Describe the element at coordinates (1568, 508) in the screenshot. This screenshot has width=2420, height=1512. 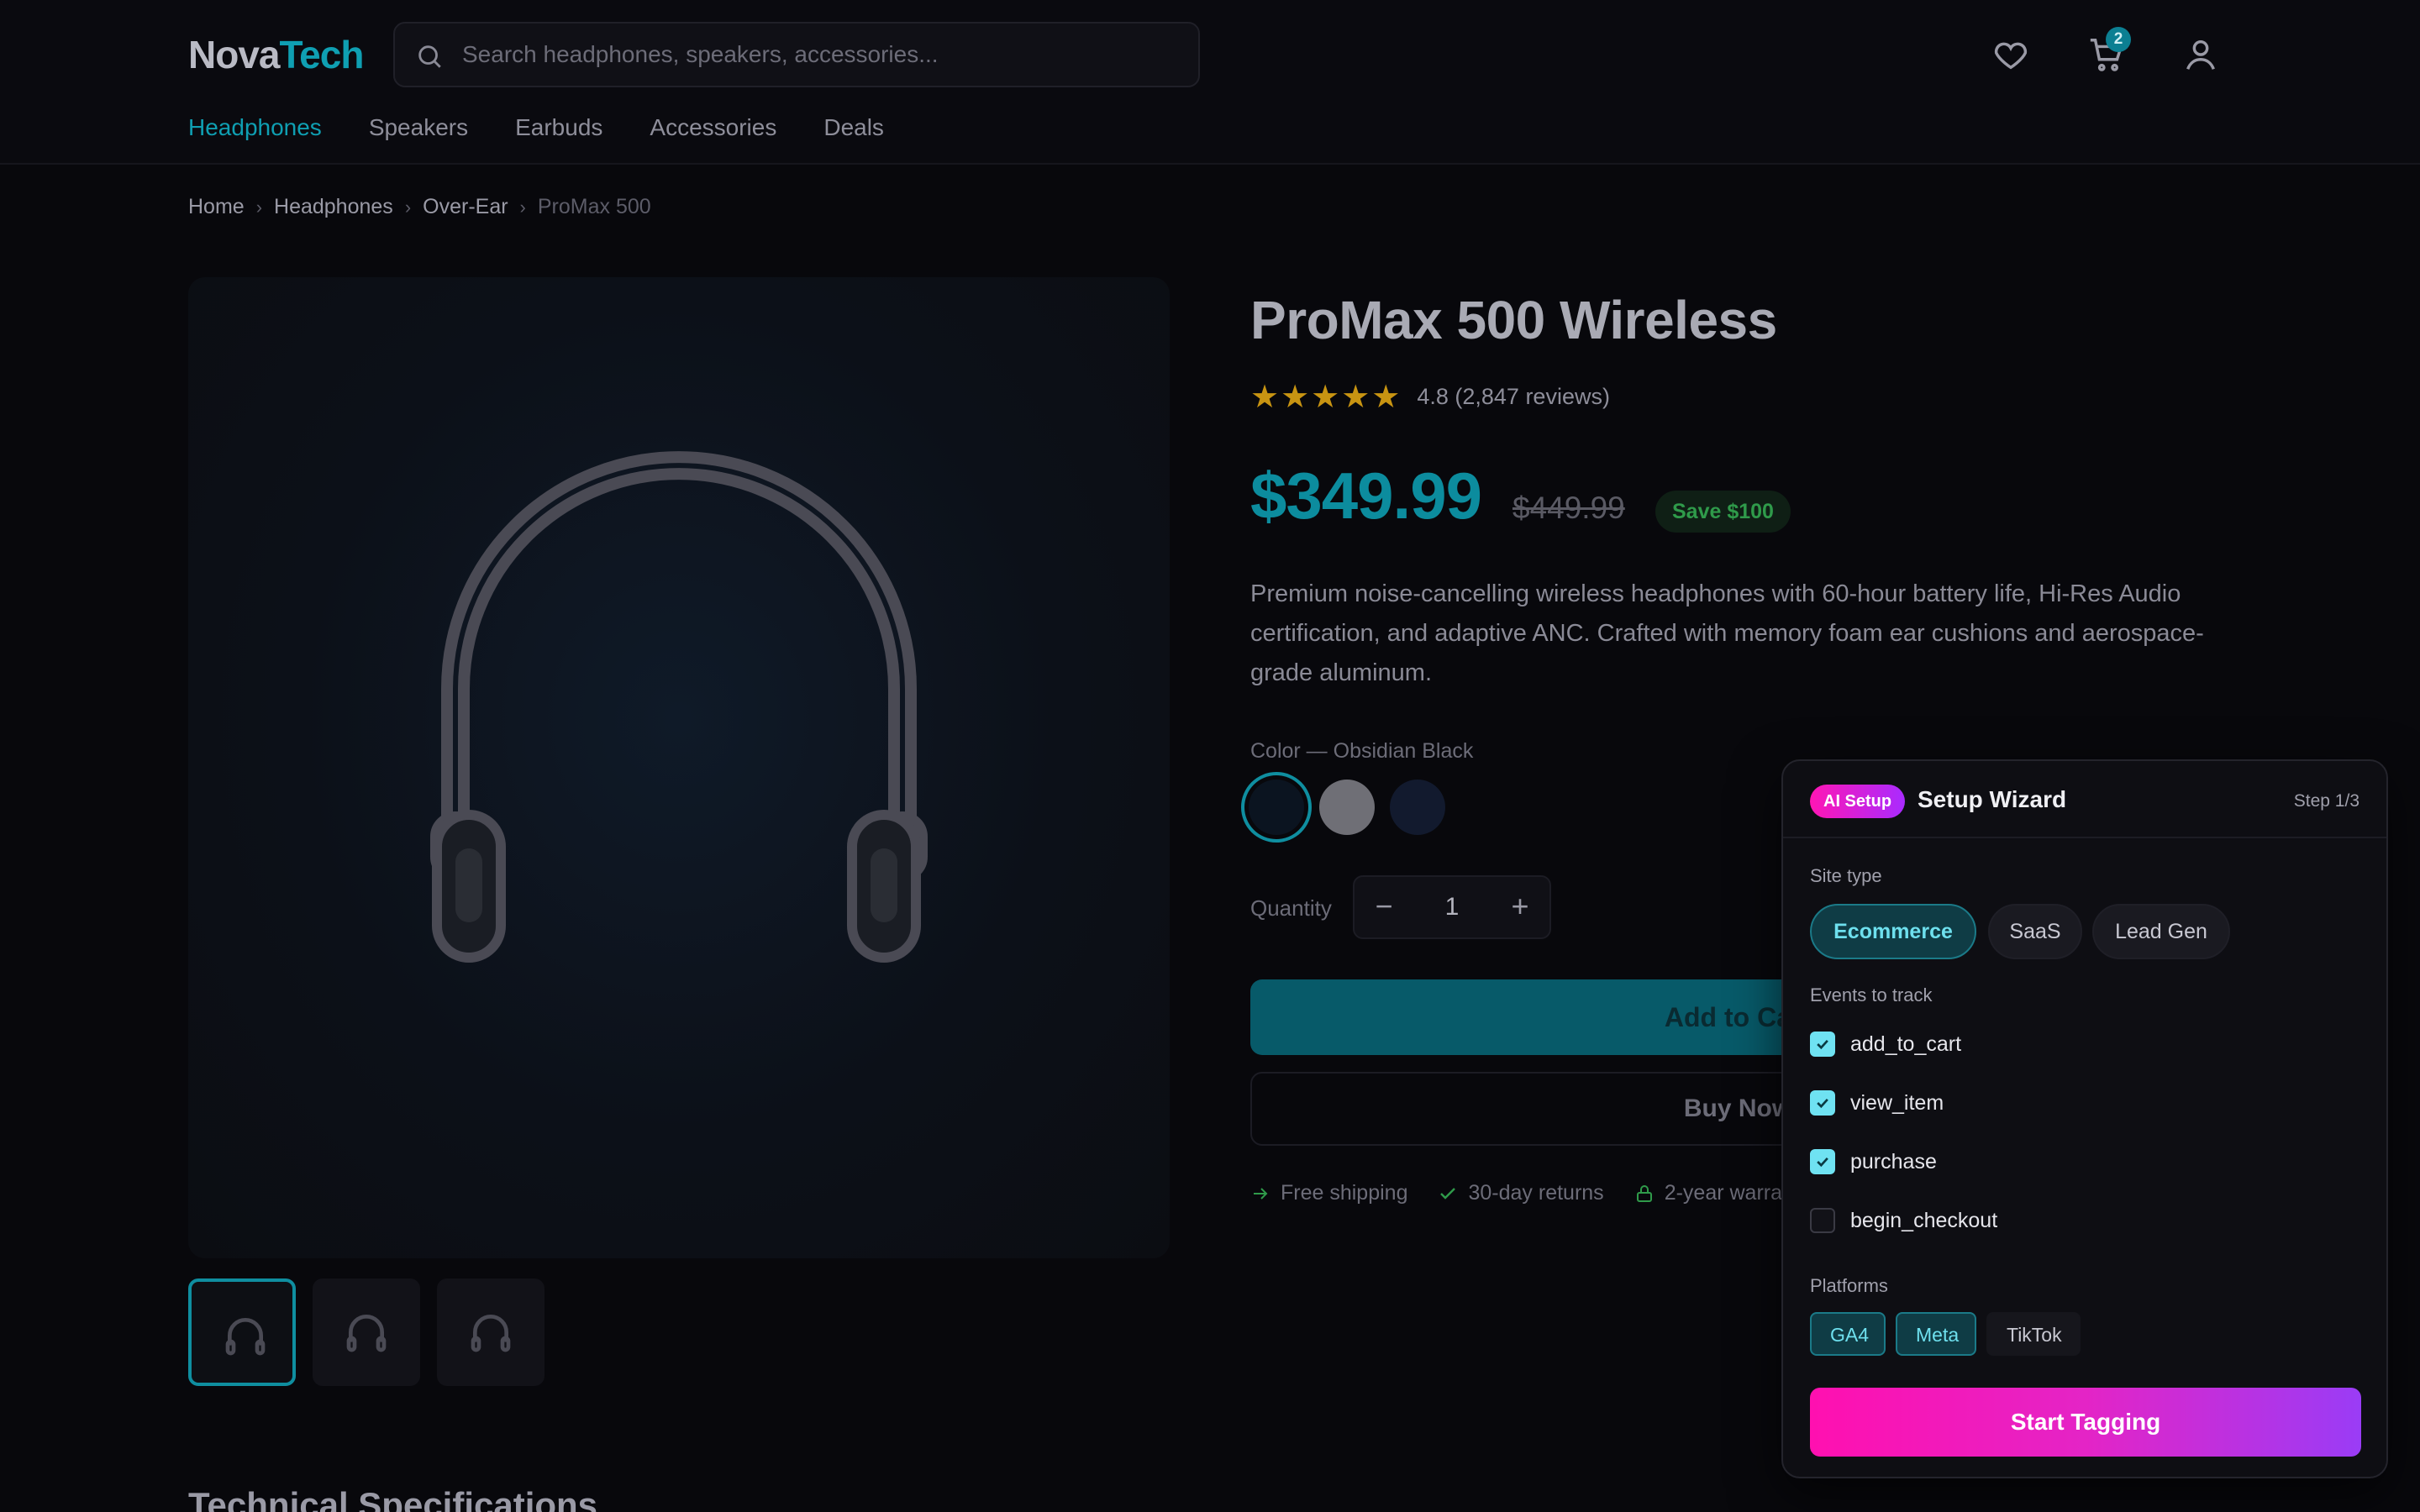
I see `original-price: $449.99` at that location.